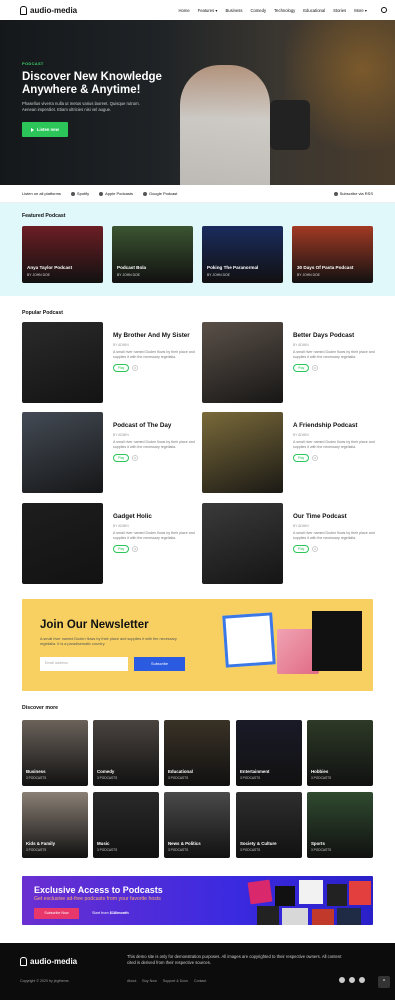 This screenshot has width=395, height=1000. I want to click on category-card: Educational 3 PODCASTS, so click(197, 753).